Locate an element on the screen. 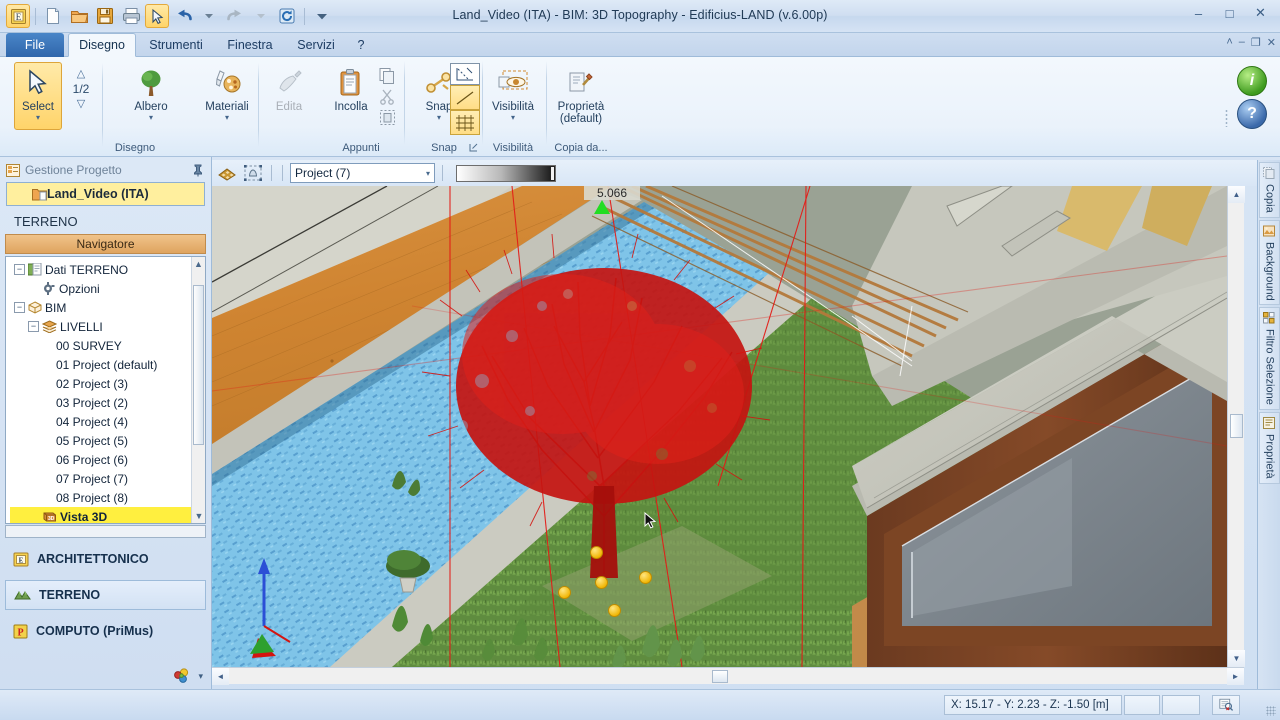 The image size is (1280, 720). tree-item: 05 Project (5) is located at coordinates (107, 440).